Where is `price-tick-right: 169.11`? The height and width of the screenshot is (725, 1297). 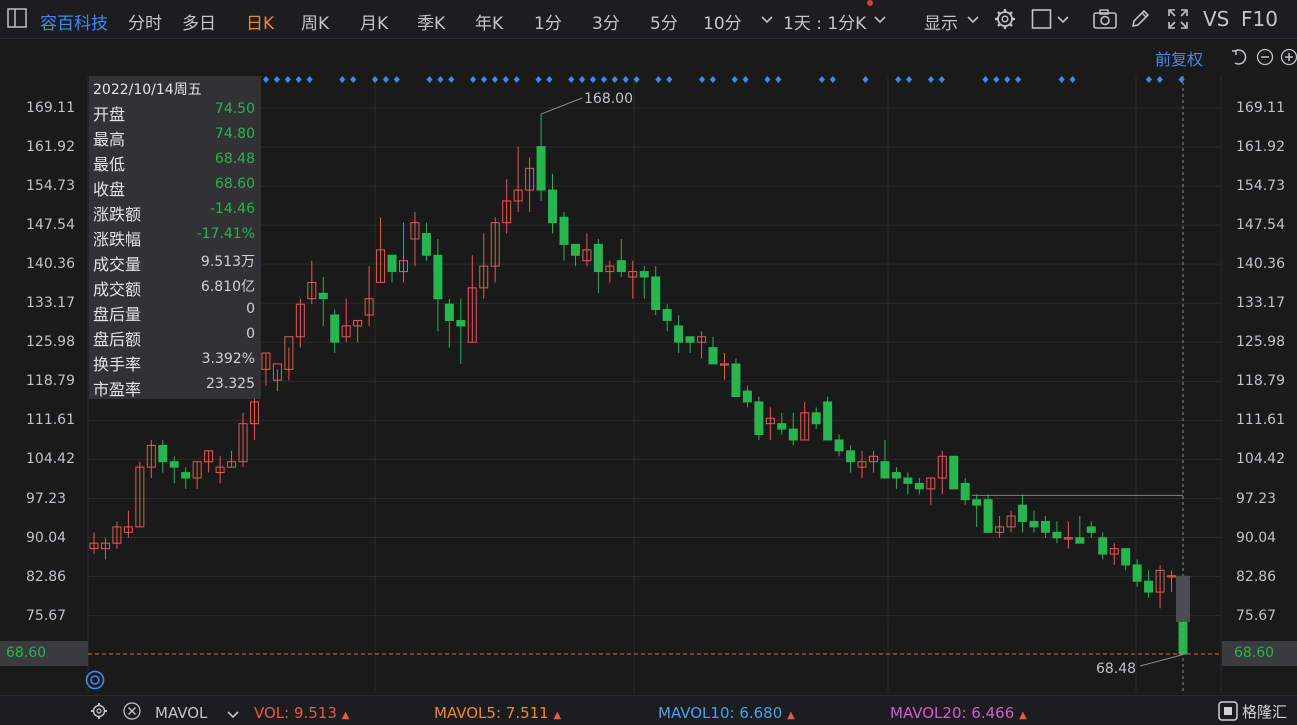
price-tick-right: 169.11 is located at coordinates (1260, 108).